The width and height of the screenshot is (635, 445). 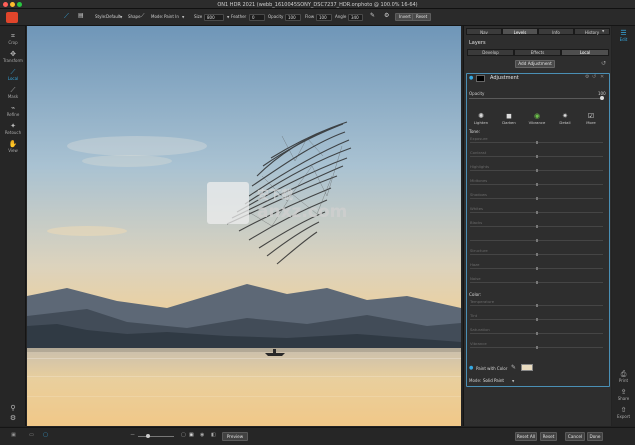 I want to click on tab-info: Info, so click(x=556, y=31).